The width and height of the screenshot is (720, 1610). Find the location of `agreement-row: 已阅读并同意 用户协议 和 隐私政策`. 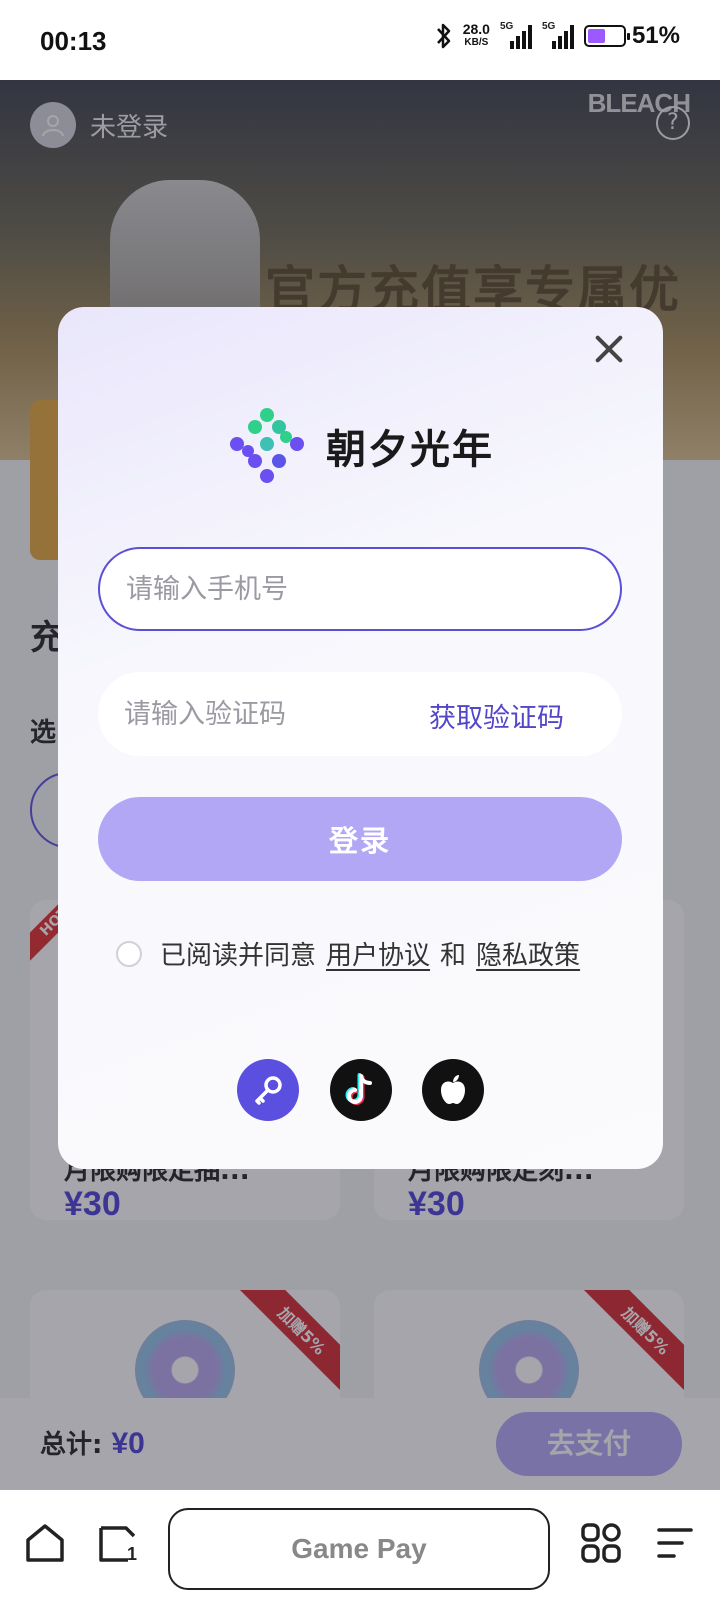

agreement-row: 已阅读并同意 用户协议 和 隐私政策 is located at coordinates (348, 953).